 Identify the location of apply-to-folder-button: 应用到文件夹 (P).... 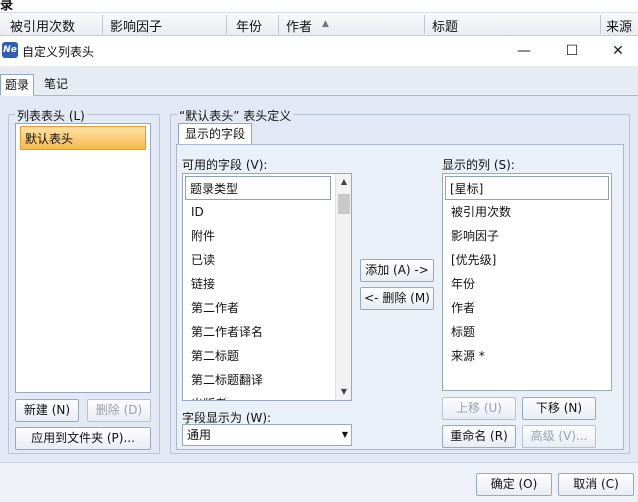
(83, 438).